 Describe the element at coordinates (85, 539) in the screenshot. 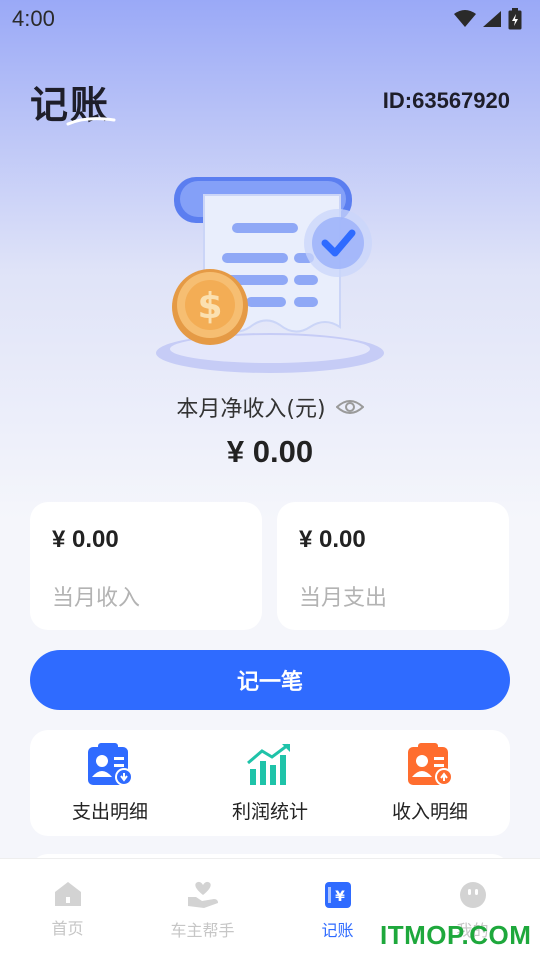

I see `monthly-income-value: ¥ 0.00` at that location.